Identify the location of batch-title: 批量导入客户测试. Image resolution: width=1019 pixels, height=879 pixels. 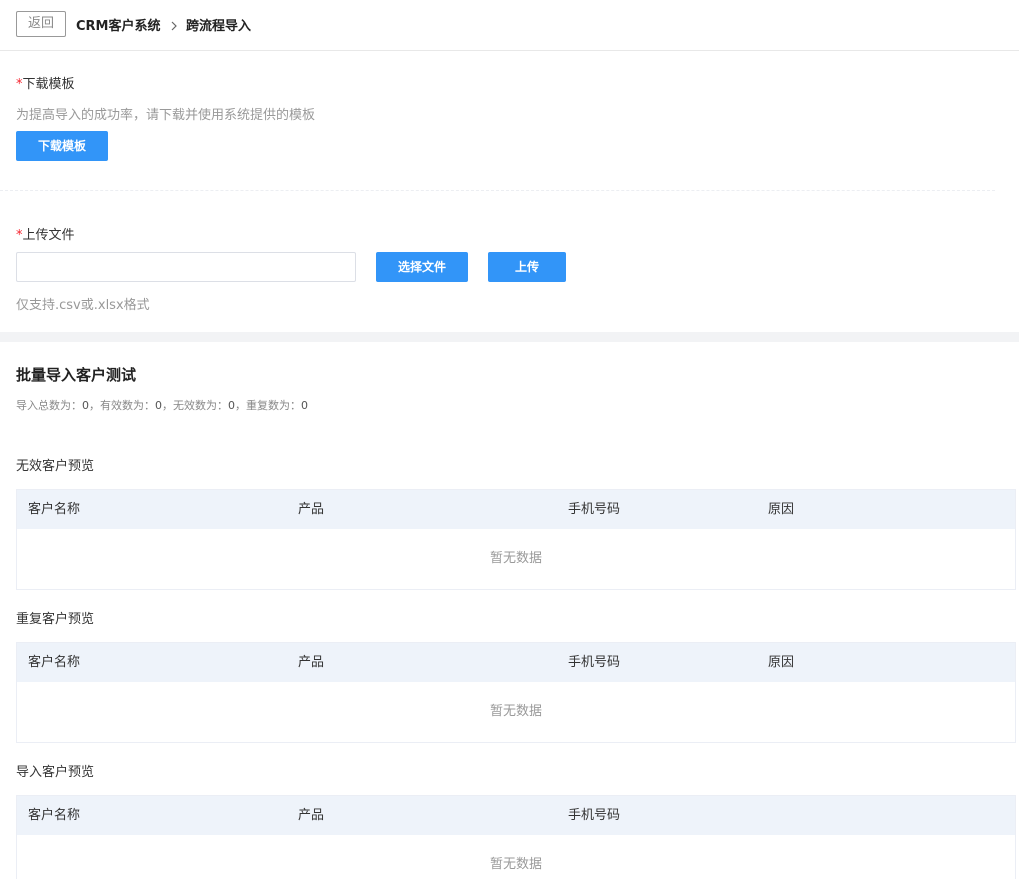
(76, 375).